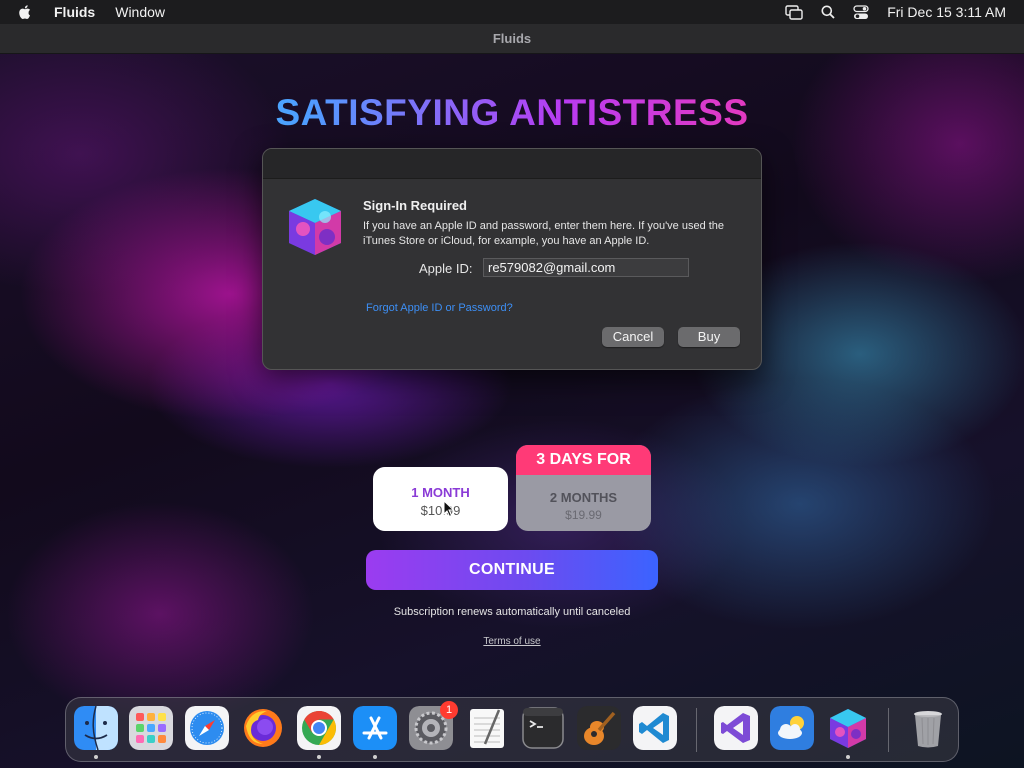 The height and width of the screenshot is (768, 1024). I want to click on visual-studio-icon, so click(736, 728).